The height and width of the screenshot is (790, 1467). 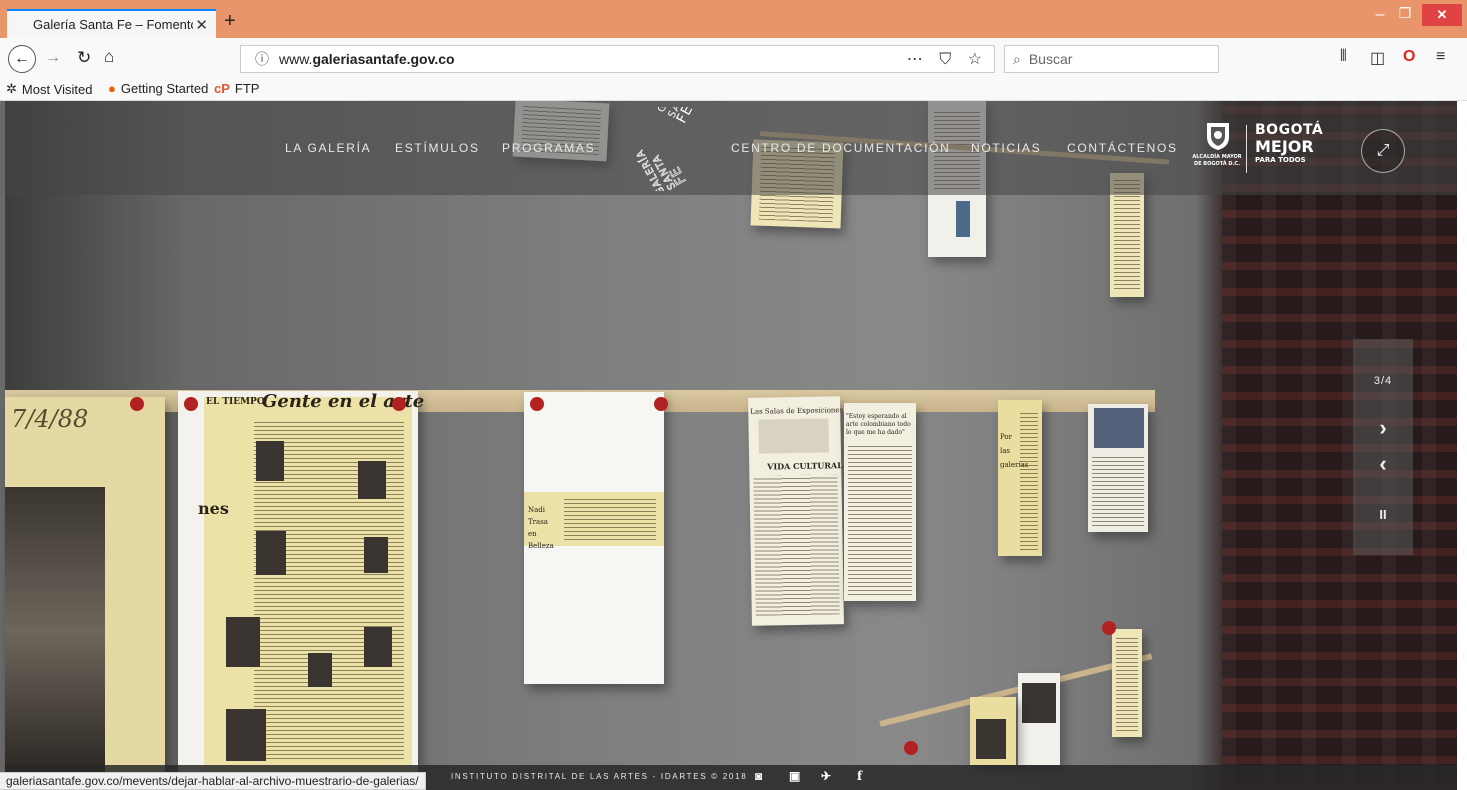 What do you see at coordinates (1383, 447) in the screenshot?
I see `slider-controls: 3/4 › ‹ II` at bounding box center [1383, 447].